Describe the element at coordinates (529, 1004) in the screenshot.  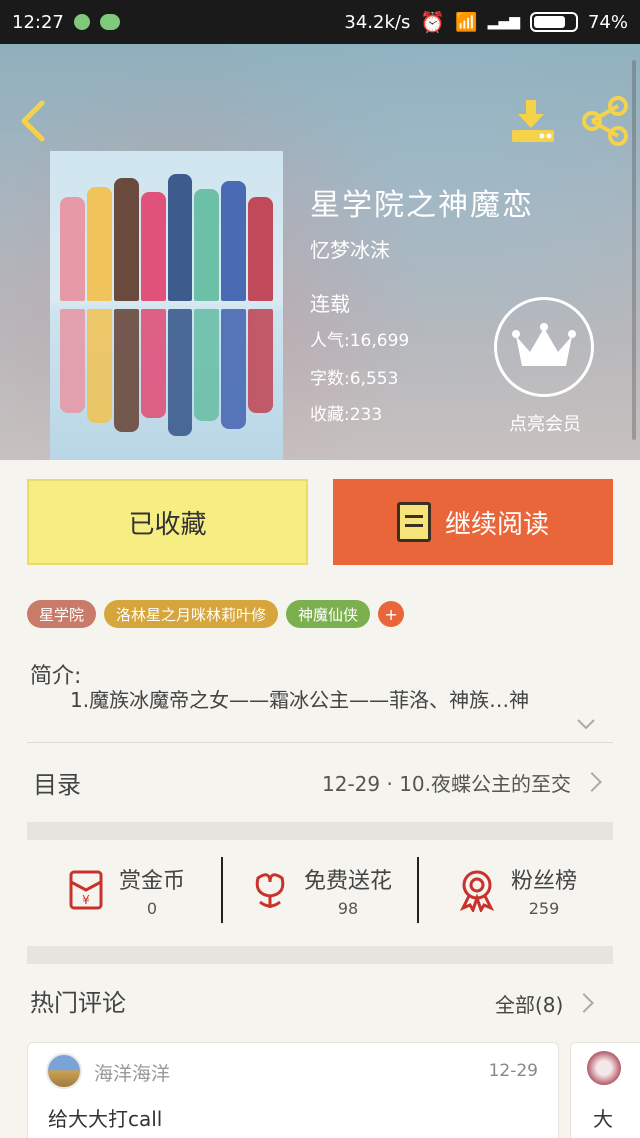
I see `all-comments-label: 全部(8)` at that location.